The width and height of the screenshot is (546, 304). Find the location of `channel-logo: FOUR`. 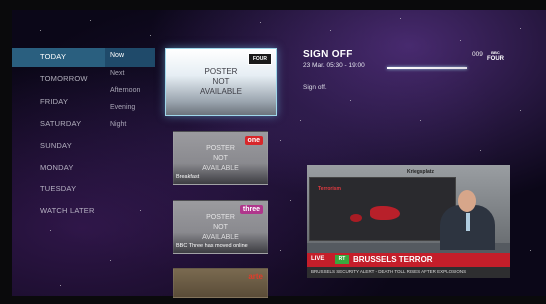

channel-logo: FOUR is located at coordinates (259, 59).